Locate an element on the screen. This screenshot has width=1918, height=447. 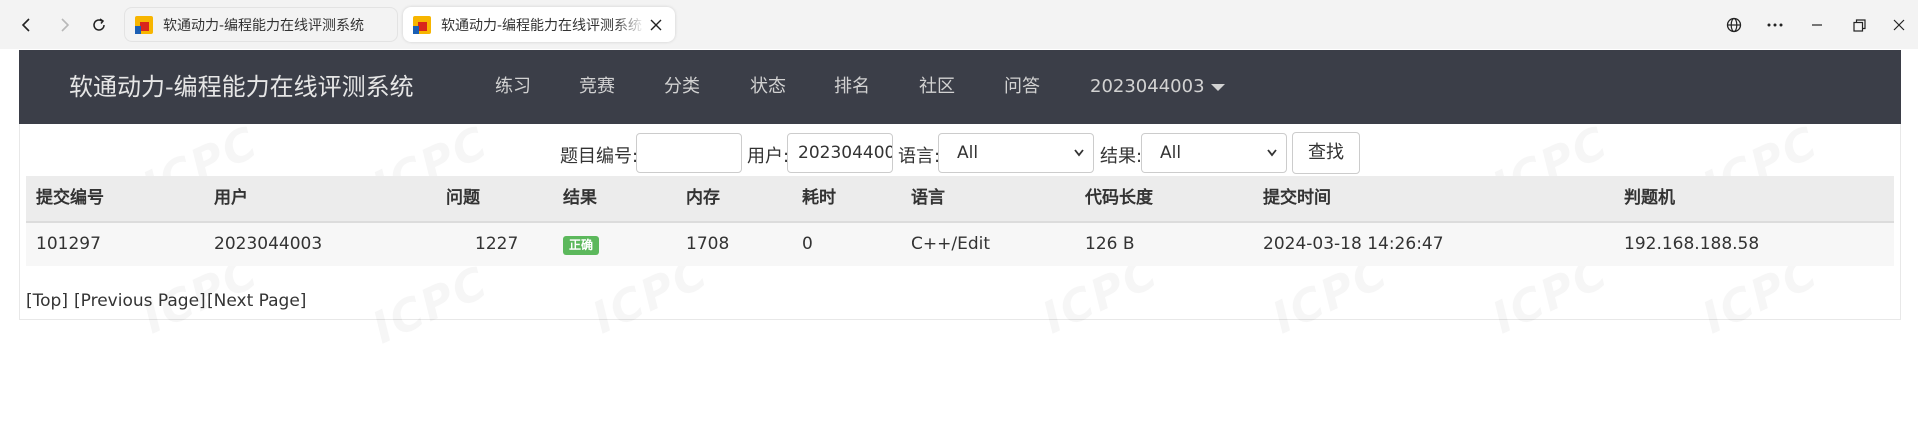
language-select: All is located at coordinates (1016, 153).